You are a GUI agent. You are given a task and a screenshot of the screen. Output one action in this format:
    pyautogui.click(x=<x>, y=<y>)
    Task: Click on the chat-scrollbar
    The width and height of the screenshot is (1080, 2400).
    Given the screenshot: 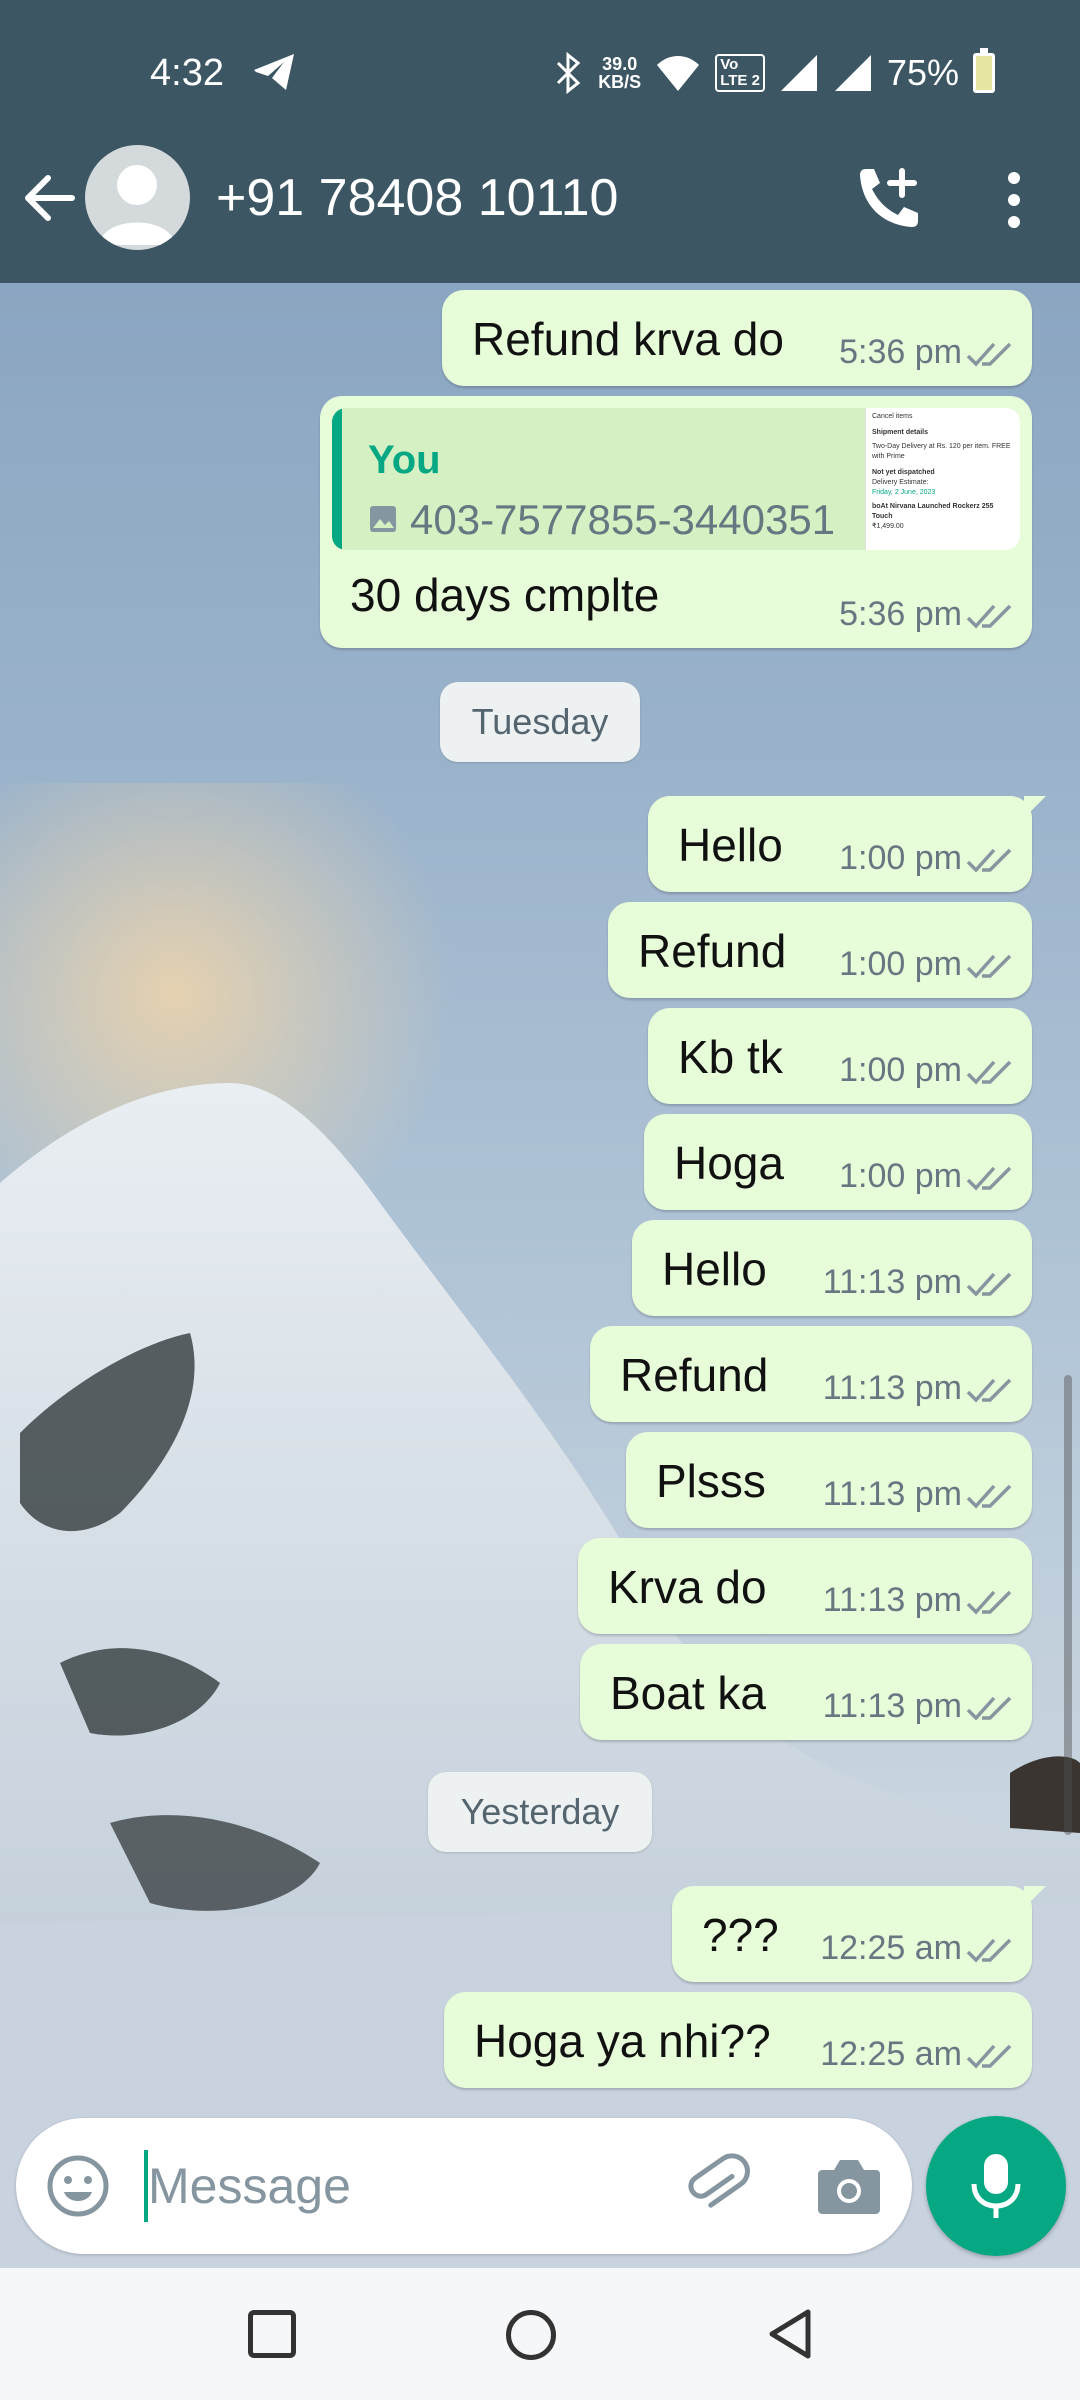 What is the action you would take?
    pyautogui.click(x=1068, y=1605)
    